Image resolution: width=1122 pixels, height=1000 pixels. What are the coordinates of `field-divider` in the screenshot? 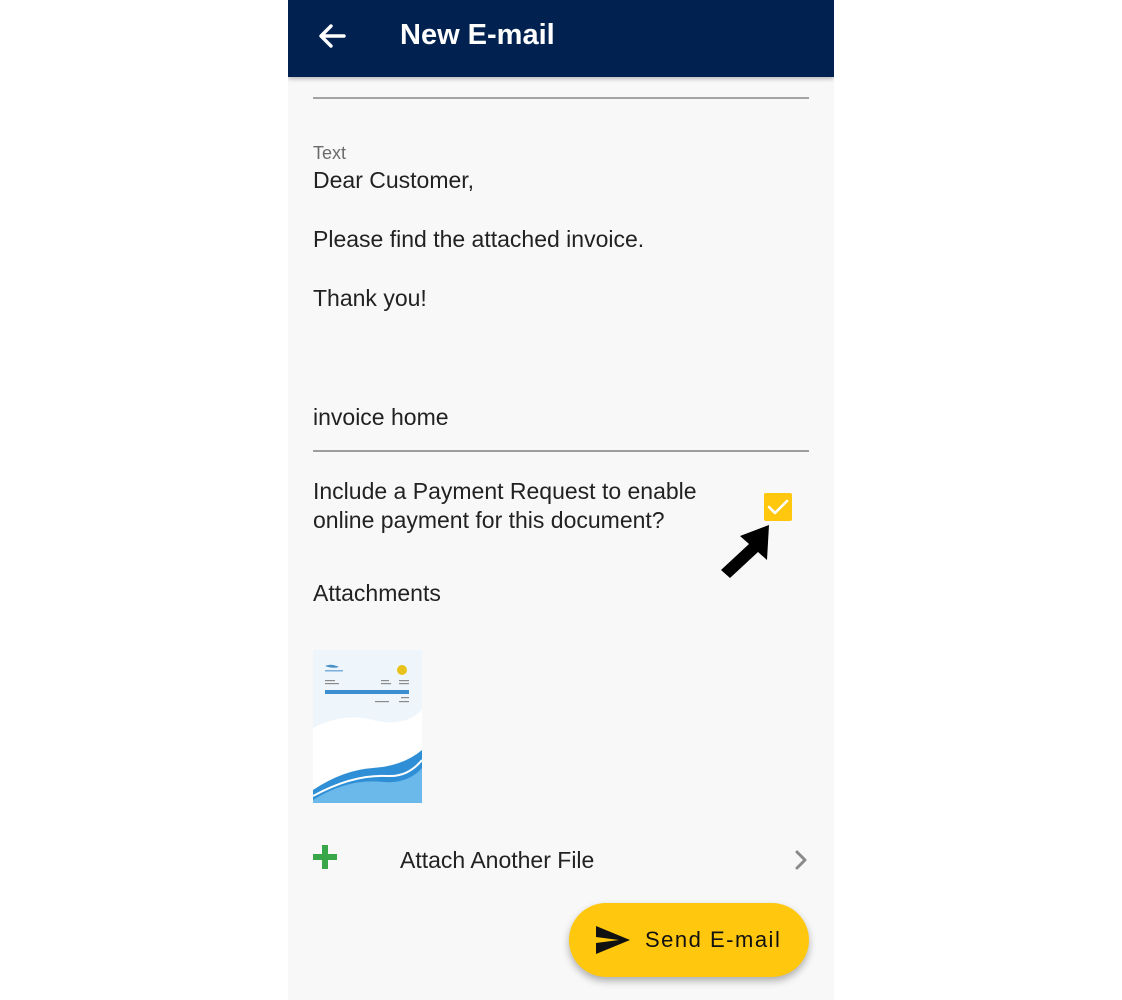 It's located at (561, 98).